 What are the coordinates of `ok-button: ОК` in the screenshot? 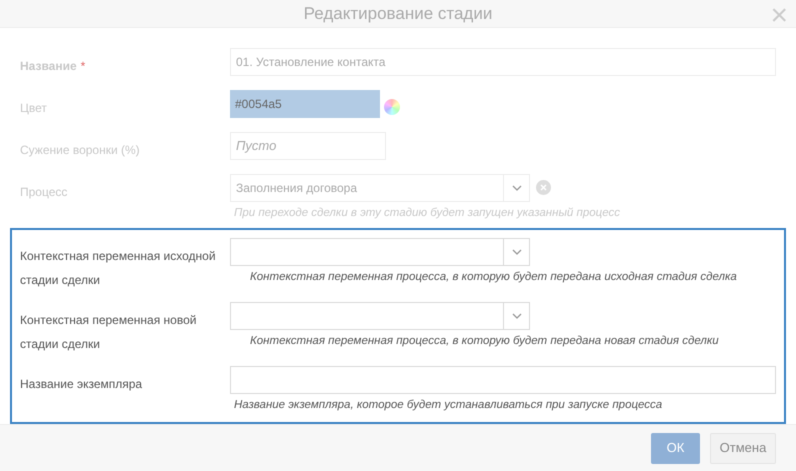 It's located at (675, 448).